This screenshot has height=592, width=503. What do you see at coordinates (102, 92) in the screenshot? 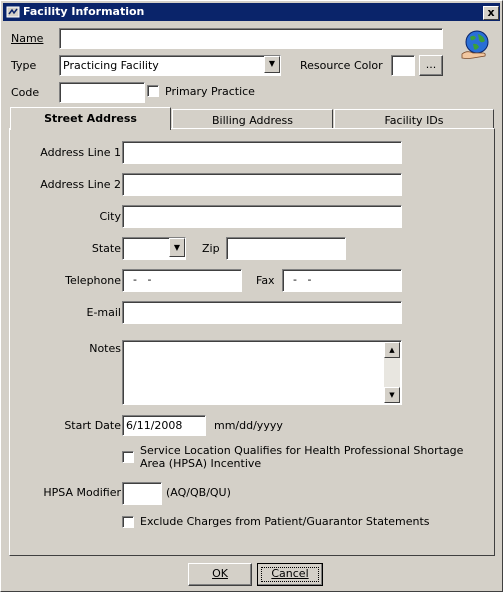
I see `code-input` at bounding box center [102, 92].